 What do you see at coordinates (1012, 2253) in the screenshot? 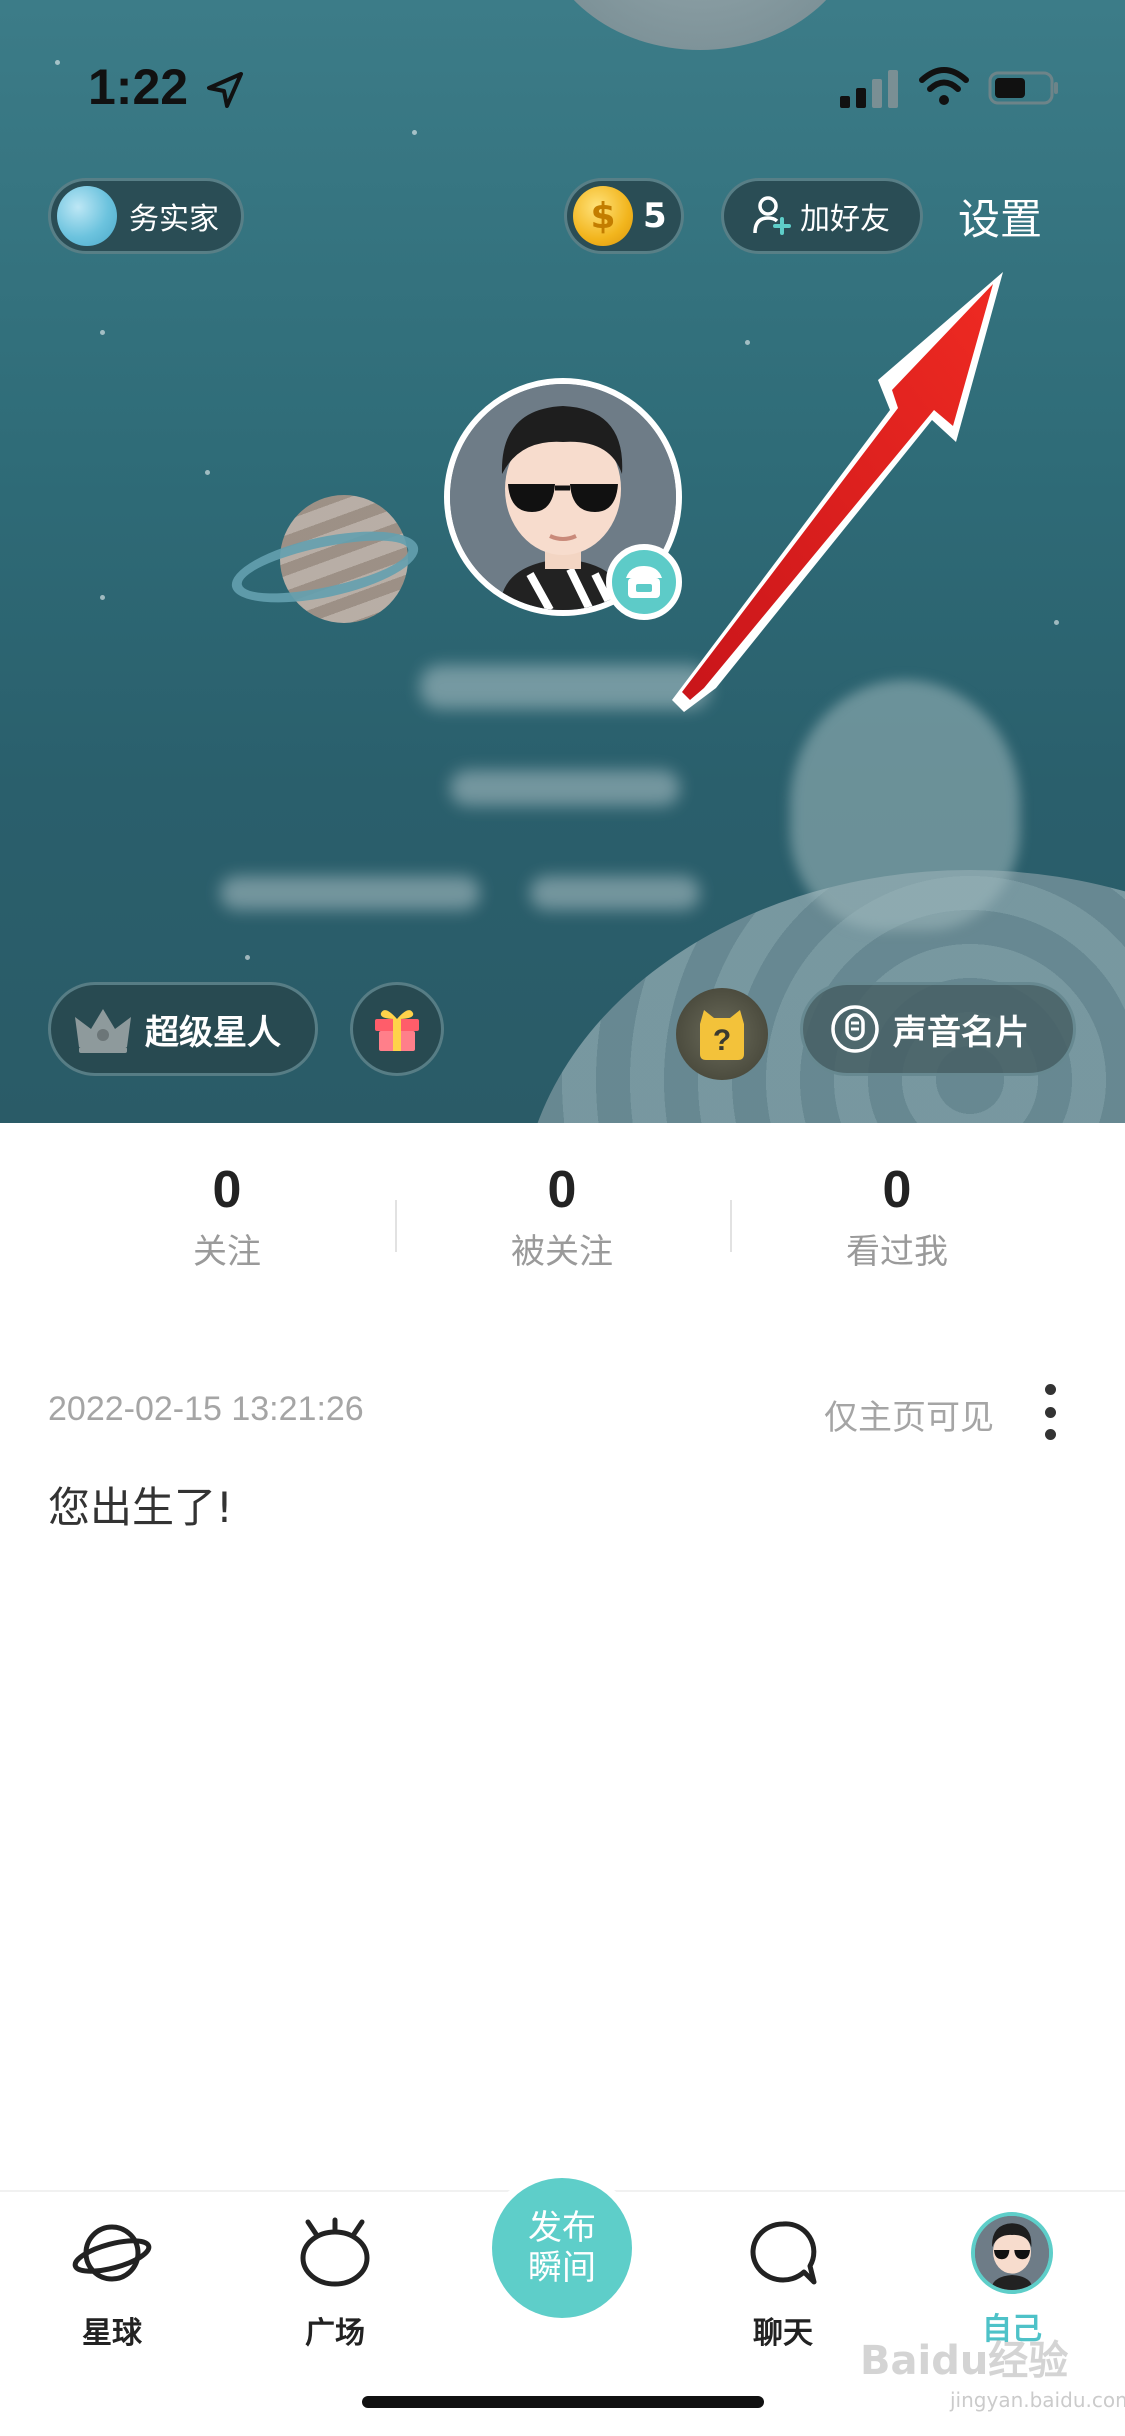
I see `avatar` at bounding box center [1012, 2253].